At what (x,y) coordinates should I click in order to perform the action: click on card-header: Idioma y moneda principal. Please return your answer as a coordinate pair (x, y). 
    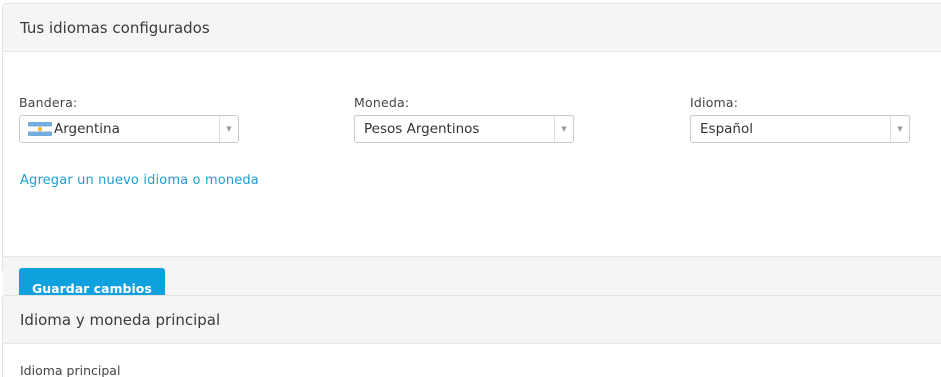
    Looking at the image, I should click on (472, 320).